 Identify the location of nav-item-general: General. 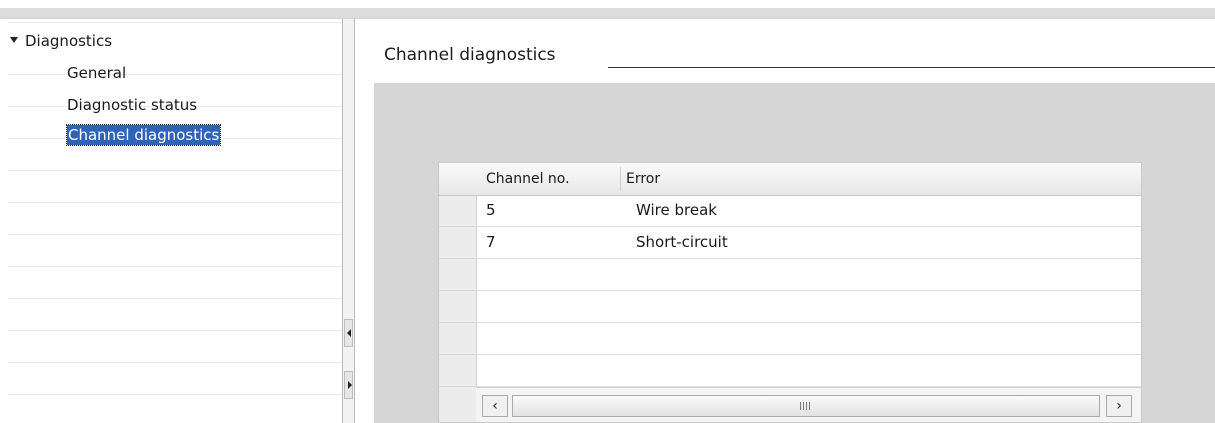
(96, 73).